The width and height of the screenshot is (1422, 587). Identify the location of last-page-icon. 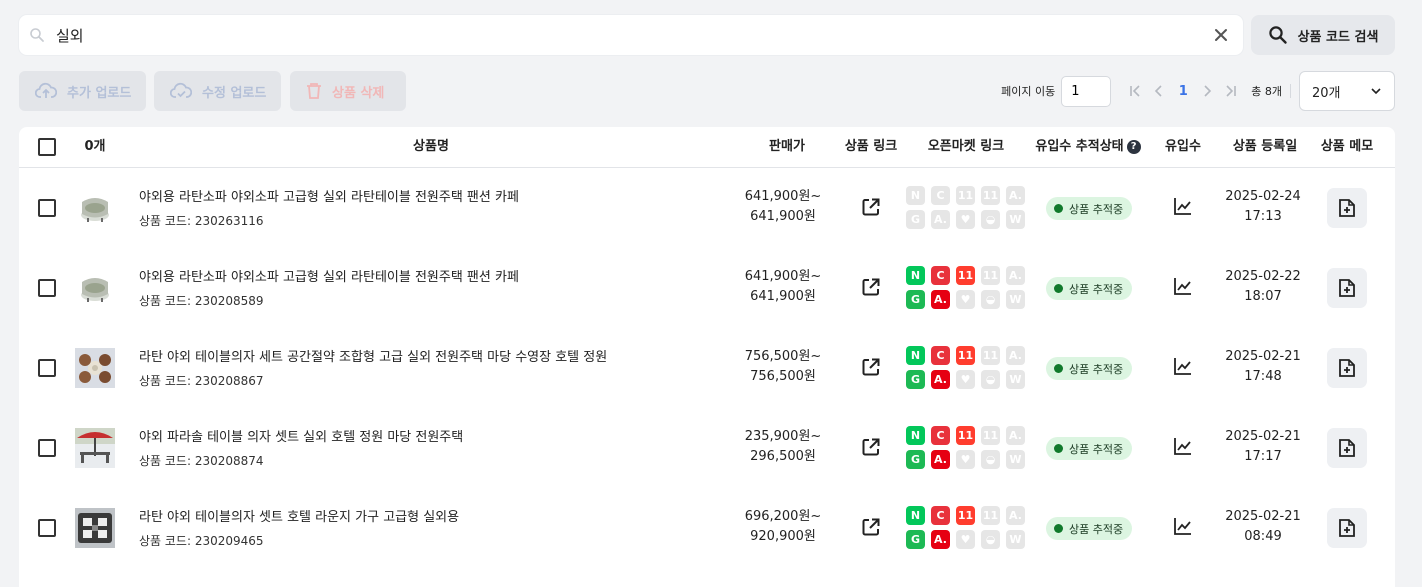
(1231, 91).